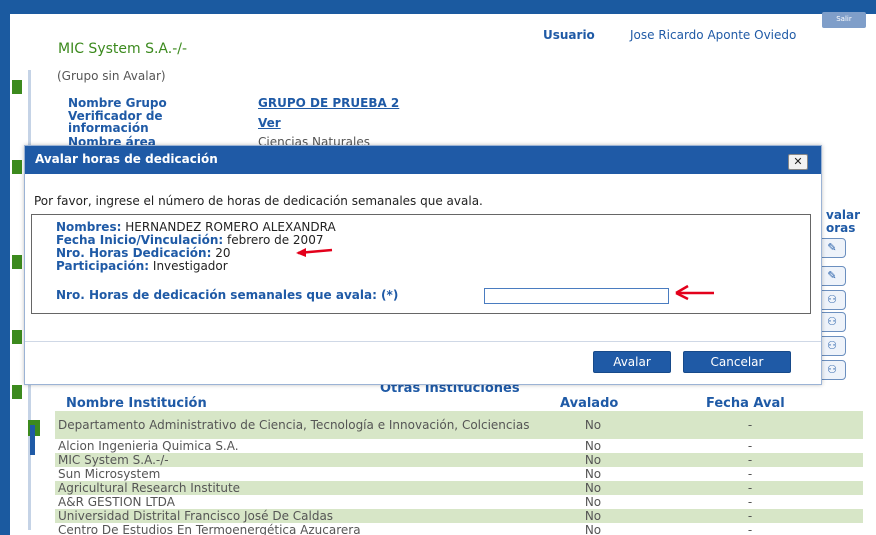 The width and height of the screenshot is (876, 535). I want to click on table-row: MIC System S.A.-/- No -, so click(459, 460).